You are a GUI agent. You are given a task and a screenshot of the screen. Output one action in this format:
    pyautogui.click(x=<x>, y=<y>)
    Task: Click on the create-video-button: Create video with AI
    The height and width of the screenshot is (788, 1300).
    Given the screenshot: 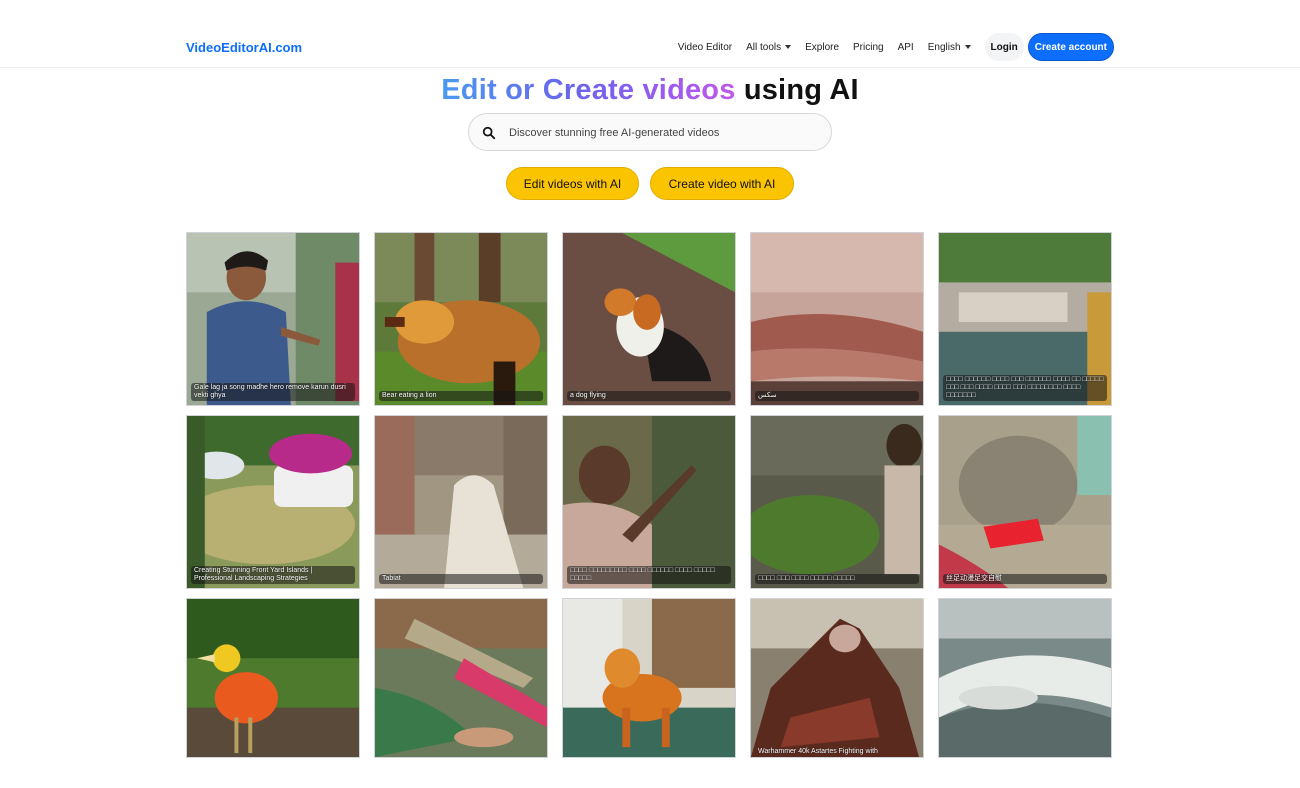 What is the action you would take?
    pyautogui.click(x=722, y=183)
    